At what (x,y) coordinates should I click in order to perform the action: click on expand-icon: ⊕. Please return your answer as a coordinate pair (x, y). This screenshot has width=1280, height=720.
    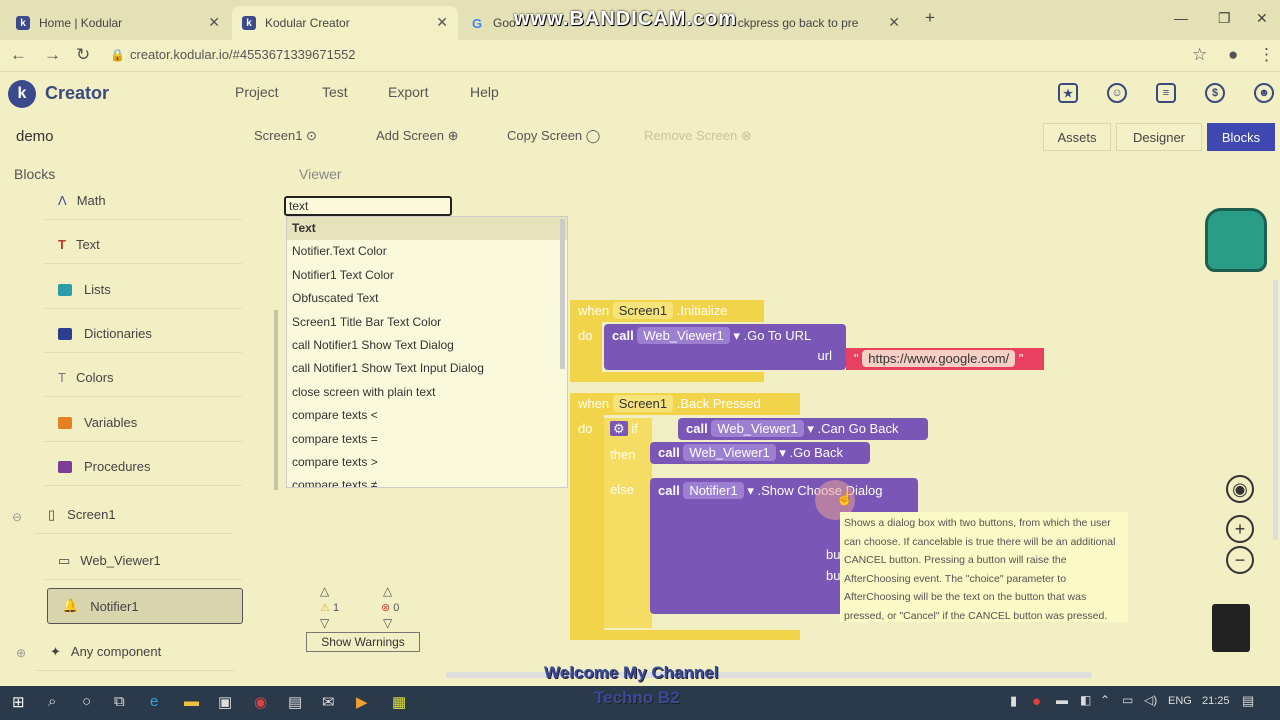
    Looking at the image, I should click on (21, 653).